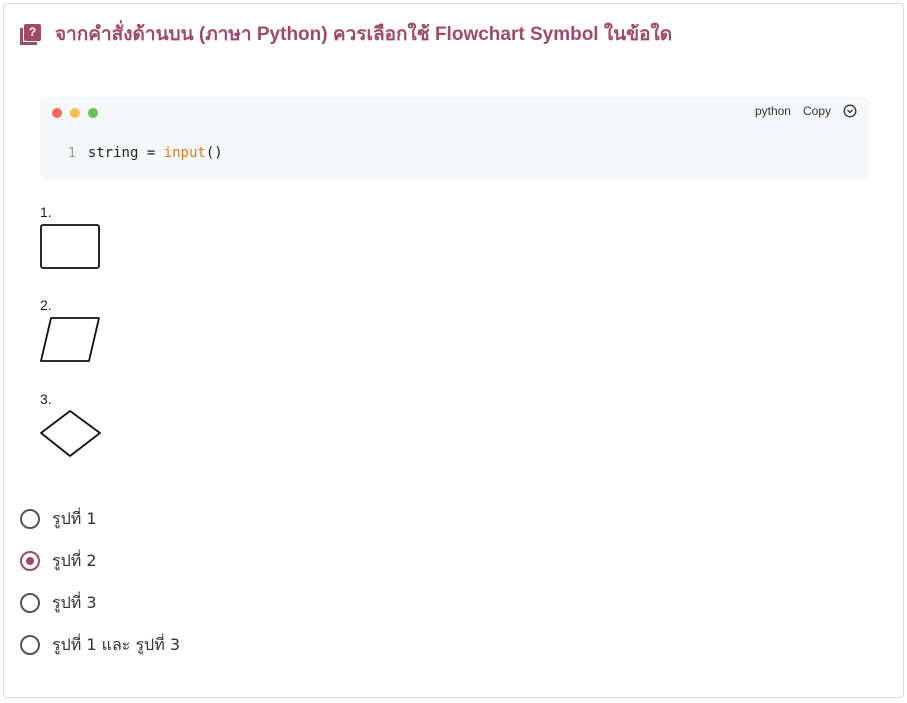 Image resolution: width=907 pixels, height=703 pixels. What do you see at coordinates (57, 113) in the screenshot?
I see `red-dot-icon` at bounding box center [57, 113].